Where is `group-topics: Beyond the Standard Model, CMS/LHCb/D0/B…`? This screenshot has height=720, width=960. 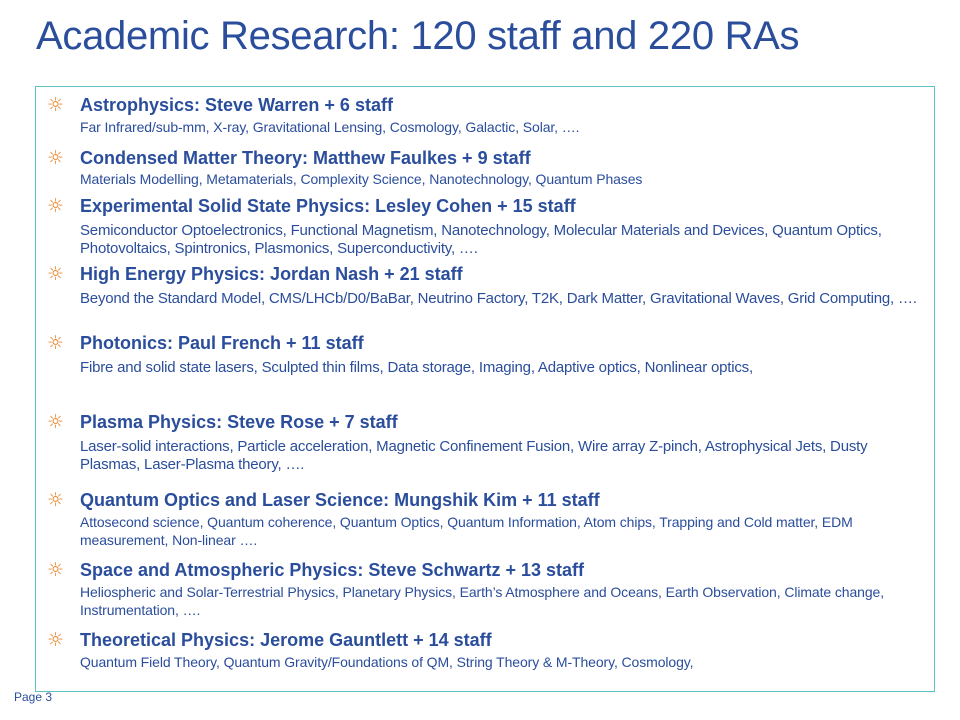 group-topics: Beyond the Standard Model, CMS/LHCb/D0/B… is located at coordinates (498, 298).